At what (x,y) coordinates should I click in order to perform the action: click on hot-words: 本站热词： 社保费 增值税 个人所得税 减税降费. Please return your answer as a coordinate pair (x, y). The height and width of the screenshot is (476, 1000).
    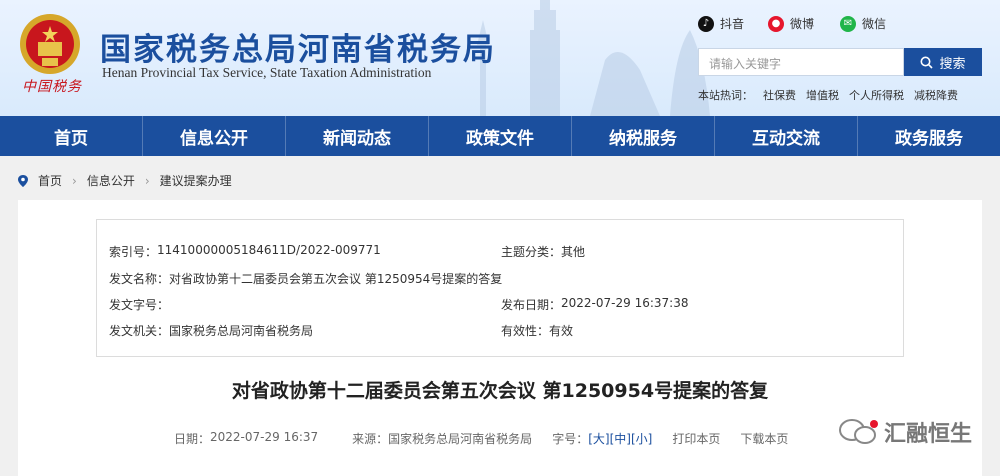
    Looking at the image, I should click on (828, 95).